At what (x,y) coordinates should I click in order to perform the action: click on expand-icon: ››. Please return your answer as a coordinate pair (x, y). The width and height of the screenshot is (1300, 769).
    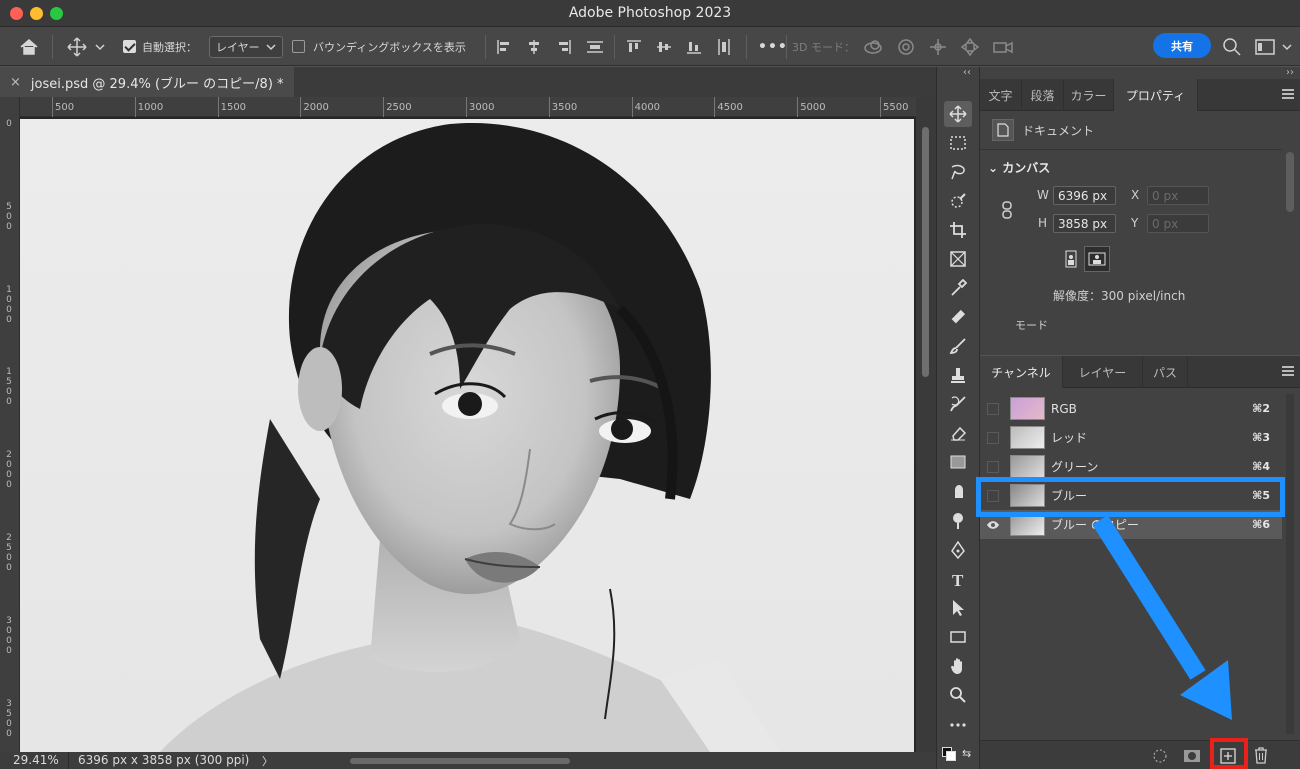
    Looking at the image, I should click on (1290, 72).